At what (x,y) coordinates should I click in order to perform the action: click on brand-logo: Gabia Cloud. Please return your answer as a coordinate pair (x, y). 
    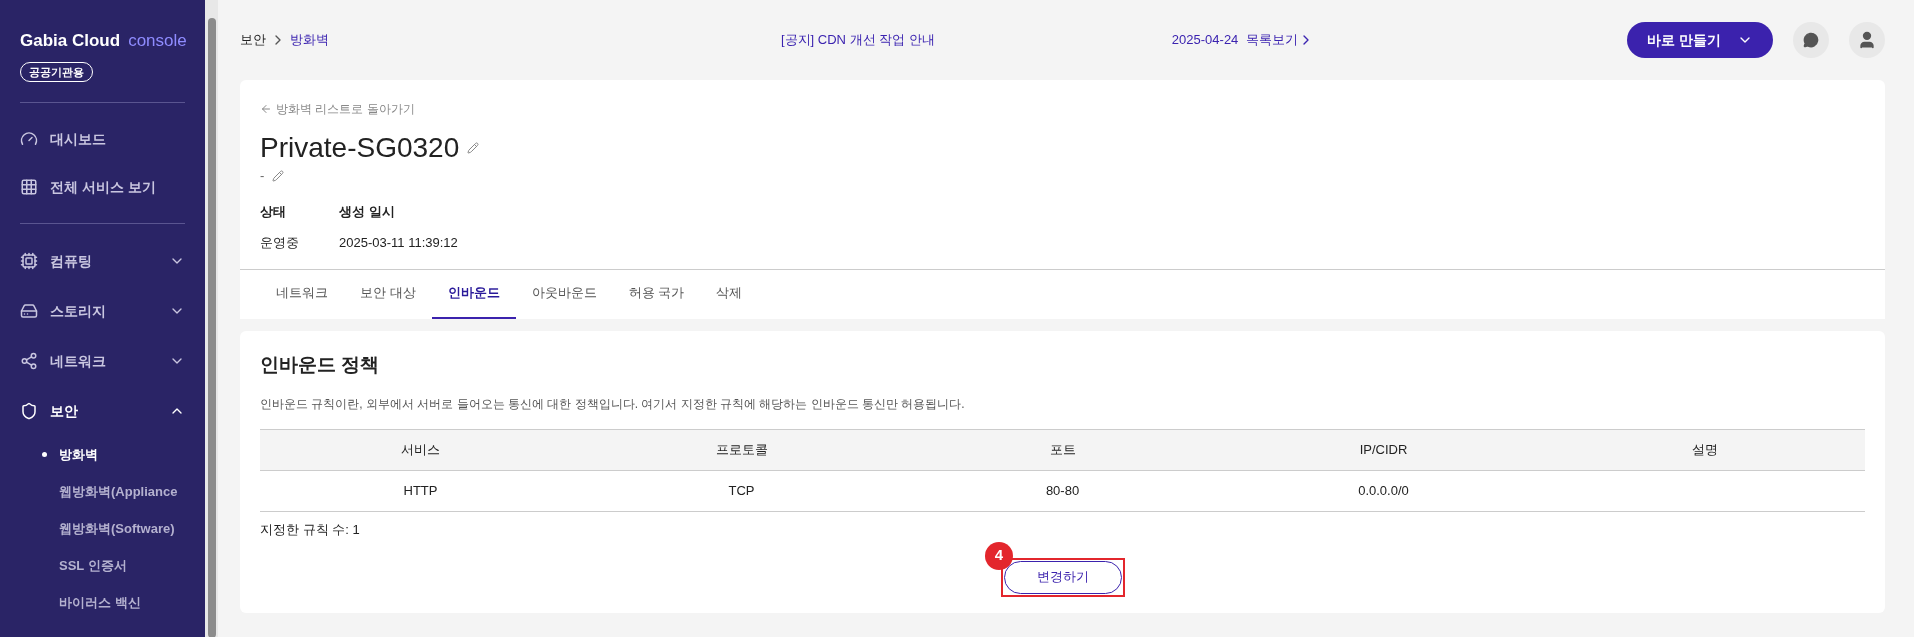
    Looking at the image, I should click on (70, 41).